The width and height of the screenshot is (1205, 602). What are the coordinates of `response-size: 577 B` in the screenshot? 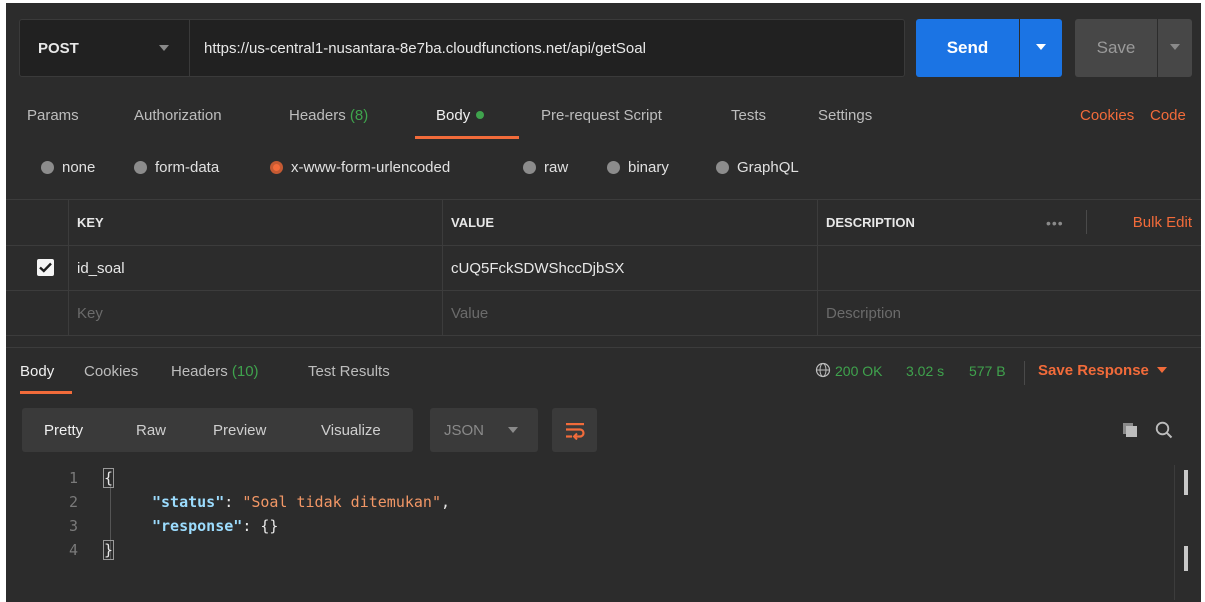 It's located at (987, 371).